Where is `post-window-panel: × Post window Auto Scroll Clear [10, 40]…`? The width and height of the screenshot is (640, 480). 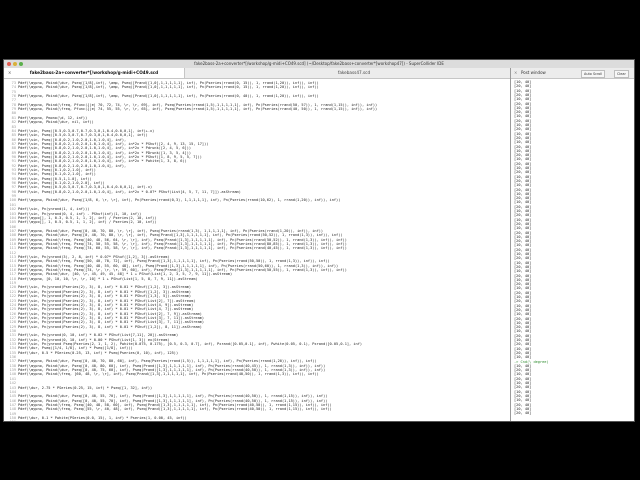 post-window-panel: × Post window Auto Scroll Clear [10, 40]… is located at coordinates (572, 244).